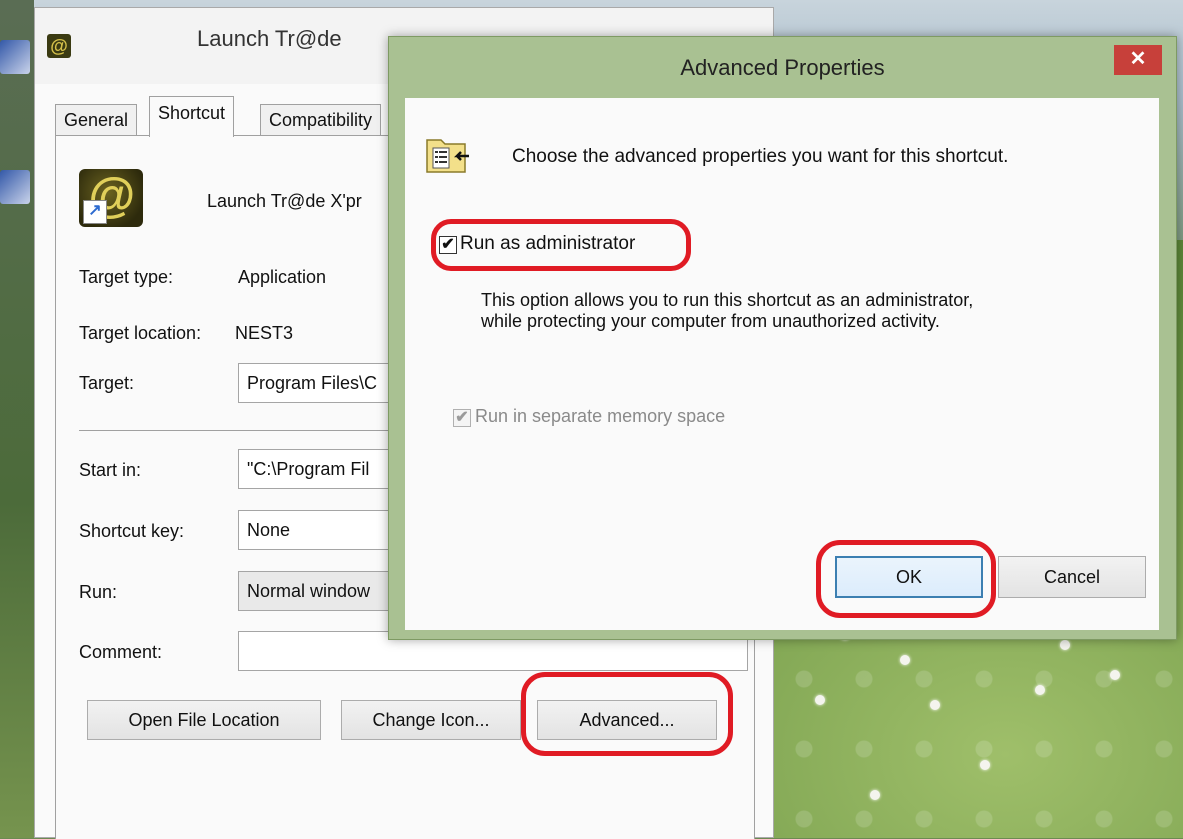 The height and width of the screenshot is (839, 1183). Describe the element at coordinates (132, 531) in the screenshot. I see `shortcut-key-label: Shortcut key:` at that location.